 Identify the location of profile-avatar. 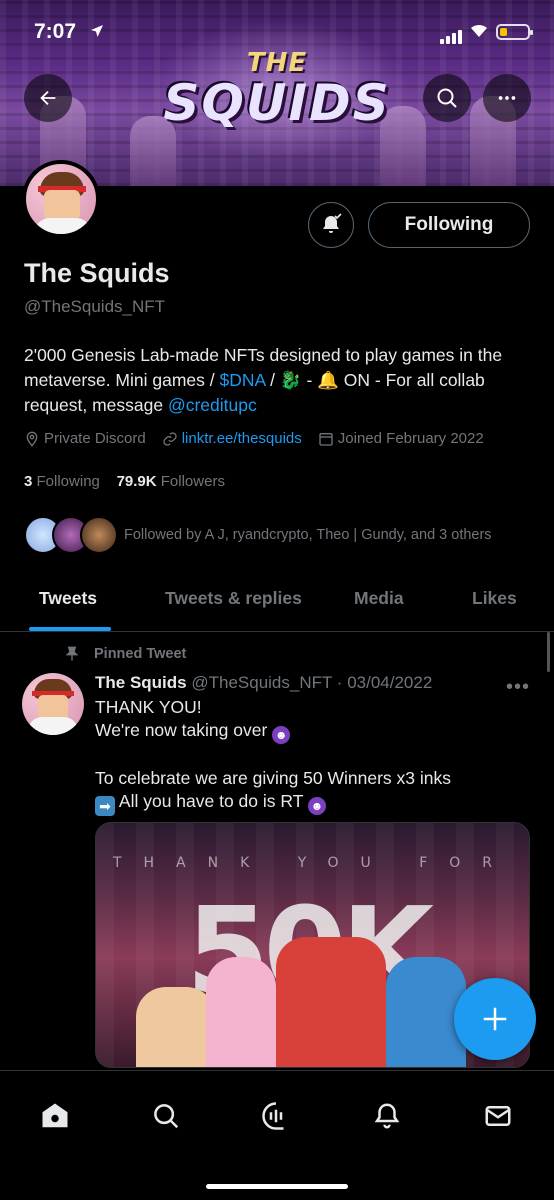
(61, 199).